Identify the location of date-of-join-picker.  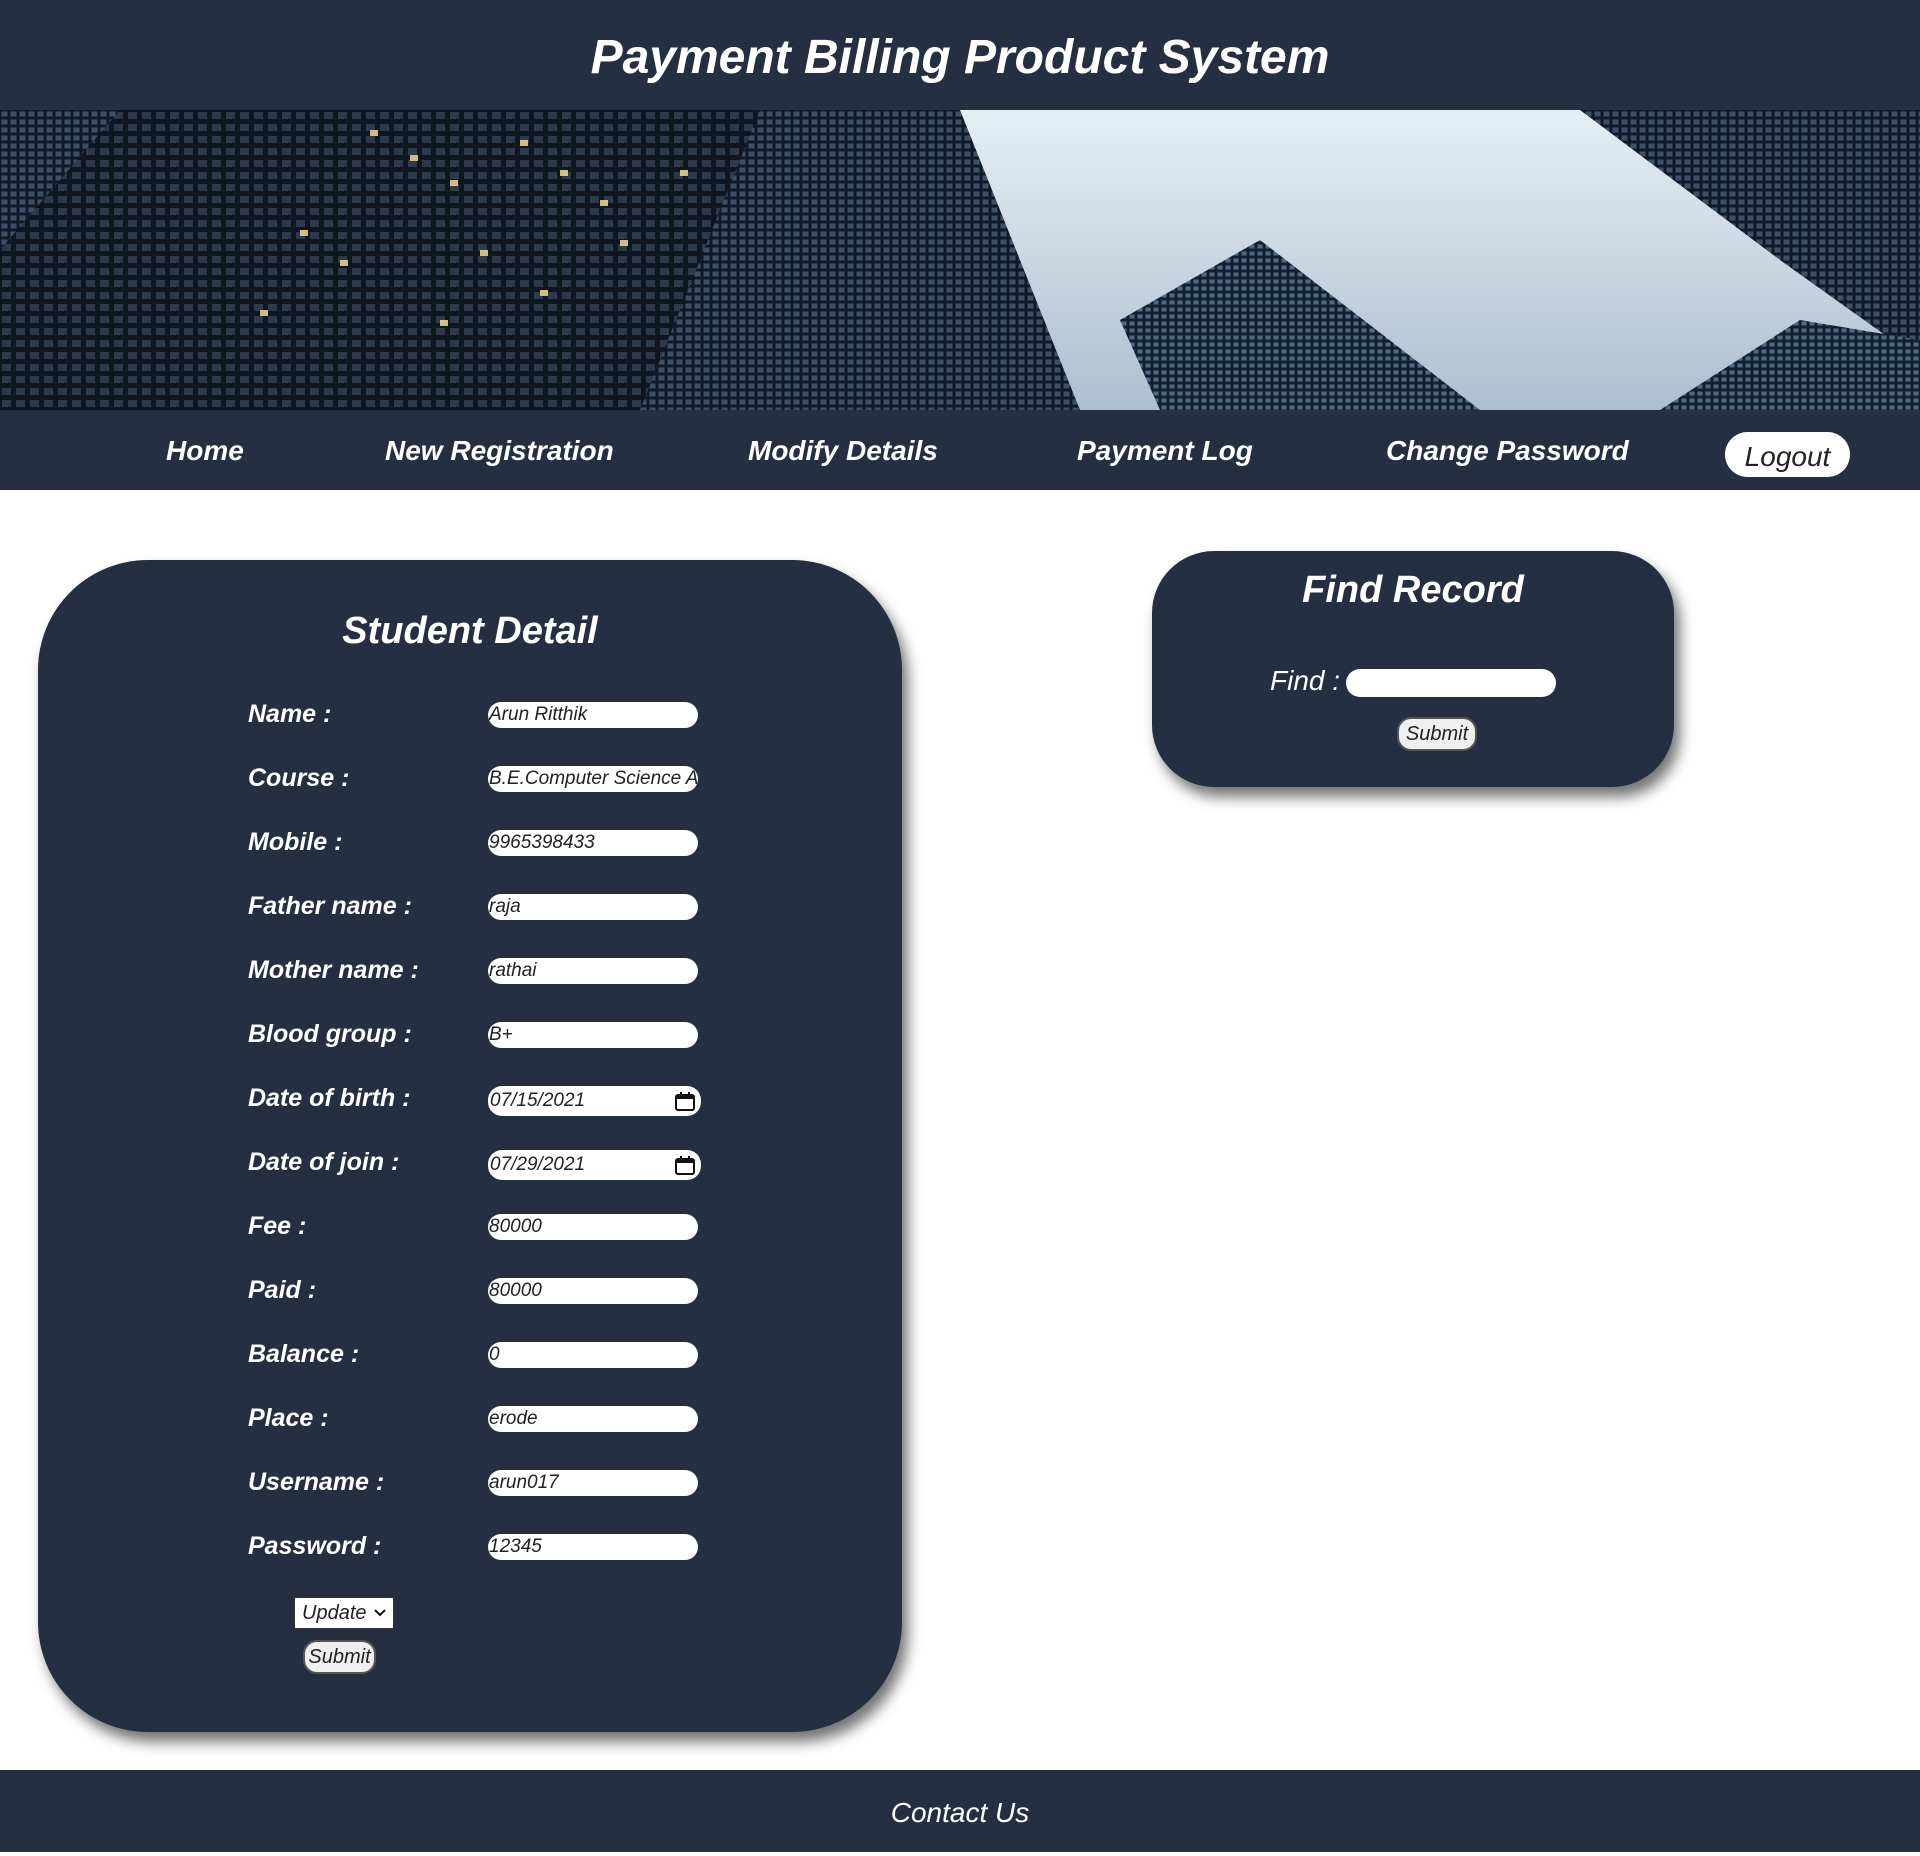
(594, 1165).